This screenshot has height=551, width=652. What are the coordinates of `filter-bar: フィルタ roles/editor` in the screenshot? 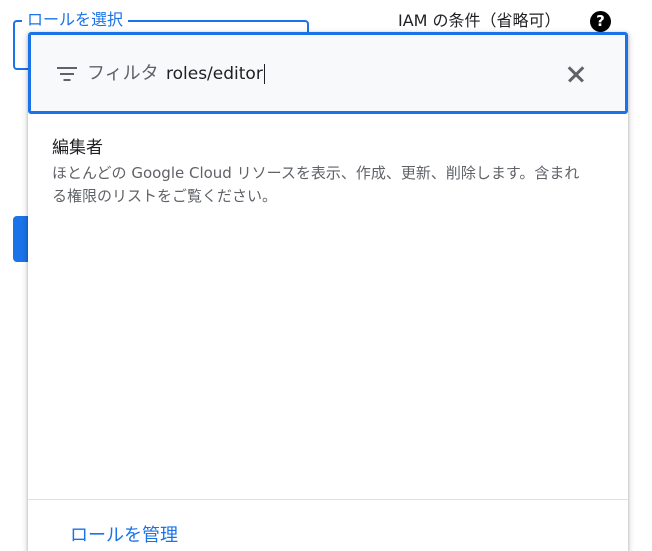 It's located at (328, 73).